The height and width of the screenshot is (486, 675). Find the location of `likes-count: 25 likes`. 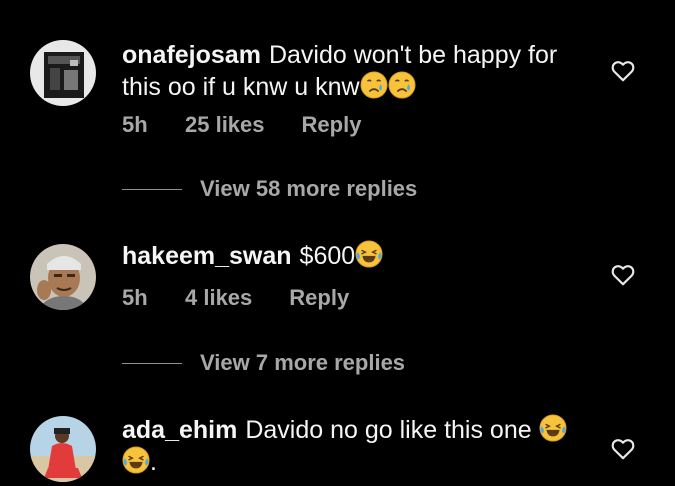

likes-count: 25 likes is located at coordinates (225, 125).